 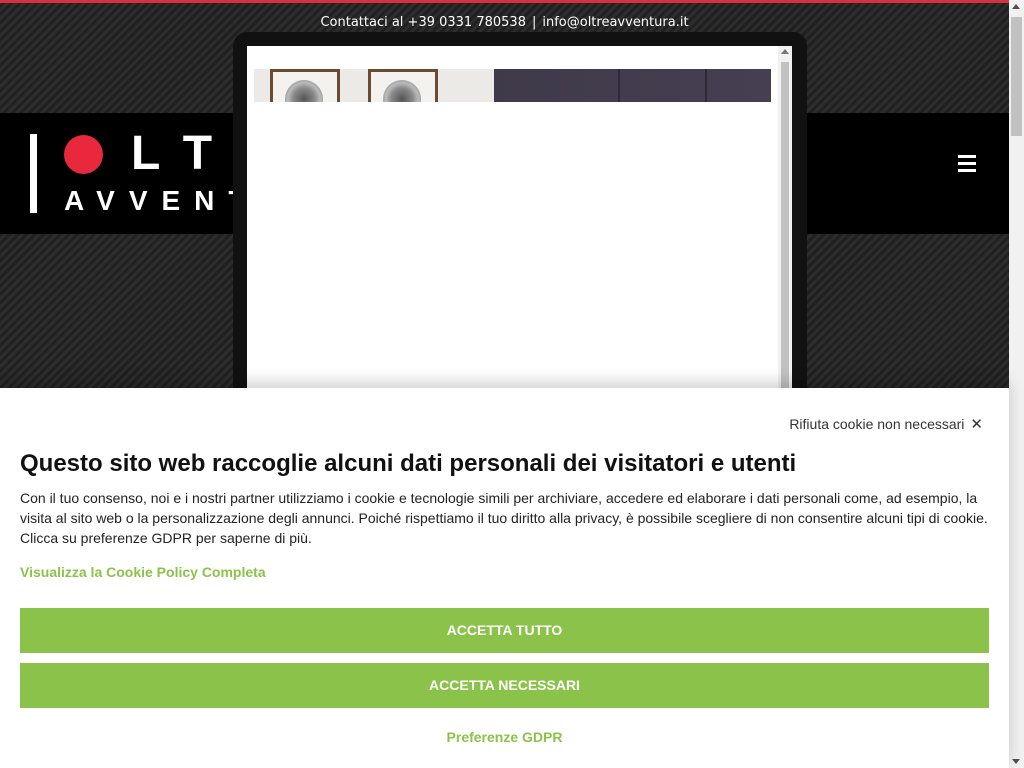 I want to click on popup-scrollbar, so click(x=785, y=236).